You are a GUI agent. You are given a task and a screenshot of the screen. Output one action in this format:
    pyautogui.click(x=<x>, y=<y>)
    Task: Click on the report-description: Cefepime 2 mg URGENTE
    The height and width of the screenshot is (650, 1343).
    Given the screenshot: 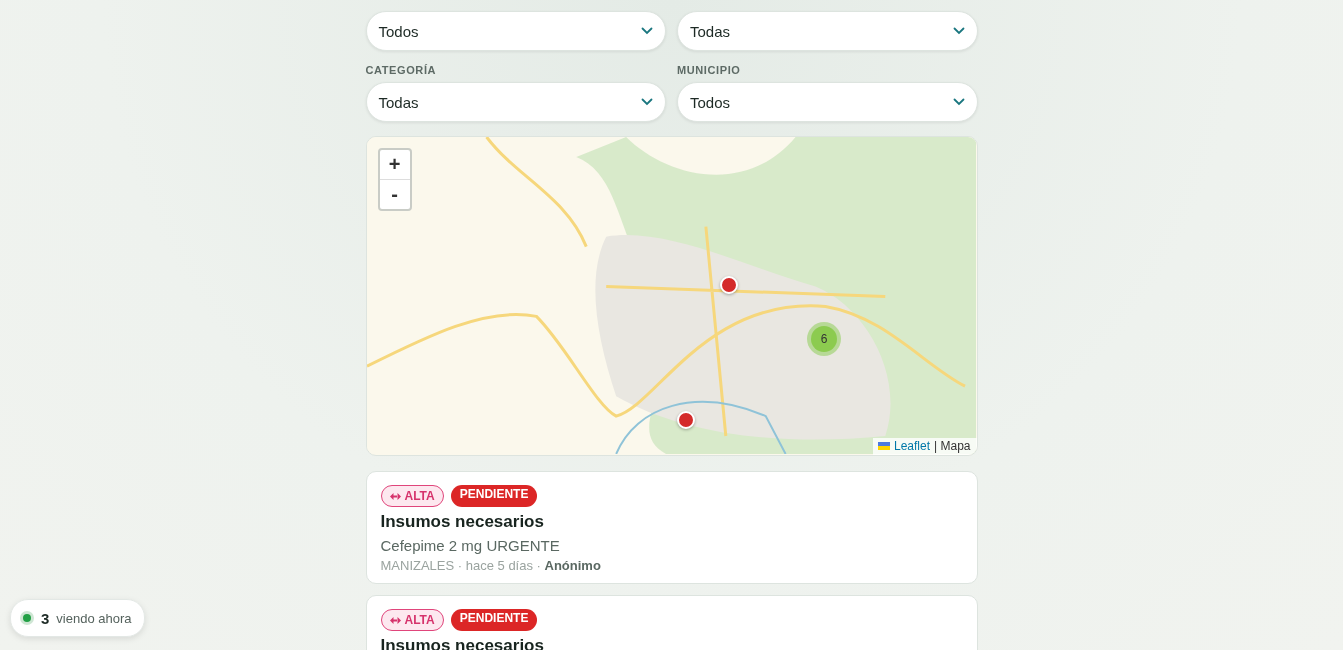 What is the action you would take?
    pyautogui.click(x=470, y=545)
    